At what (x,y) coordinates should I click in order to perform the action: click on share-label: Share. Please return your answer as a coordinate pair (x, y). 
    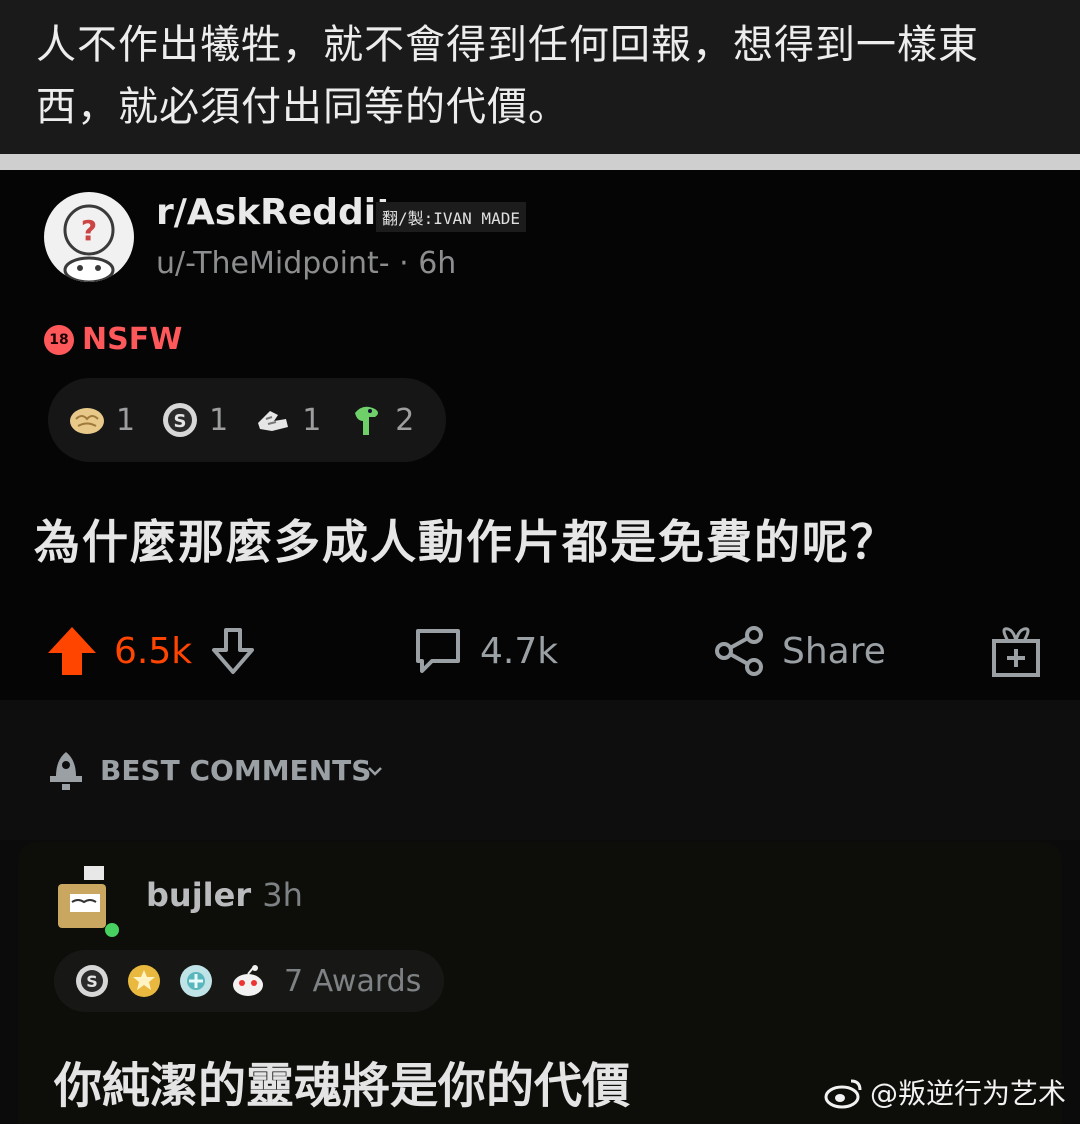
    Looking at the image, I should click on (834, 651).